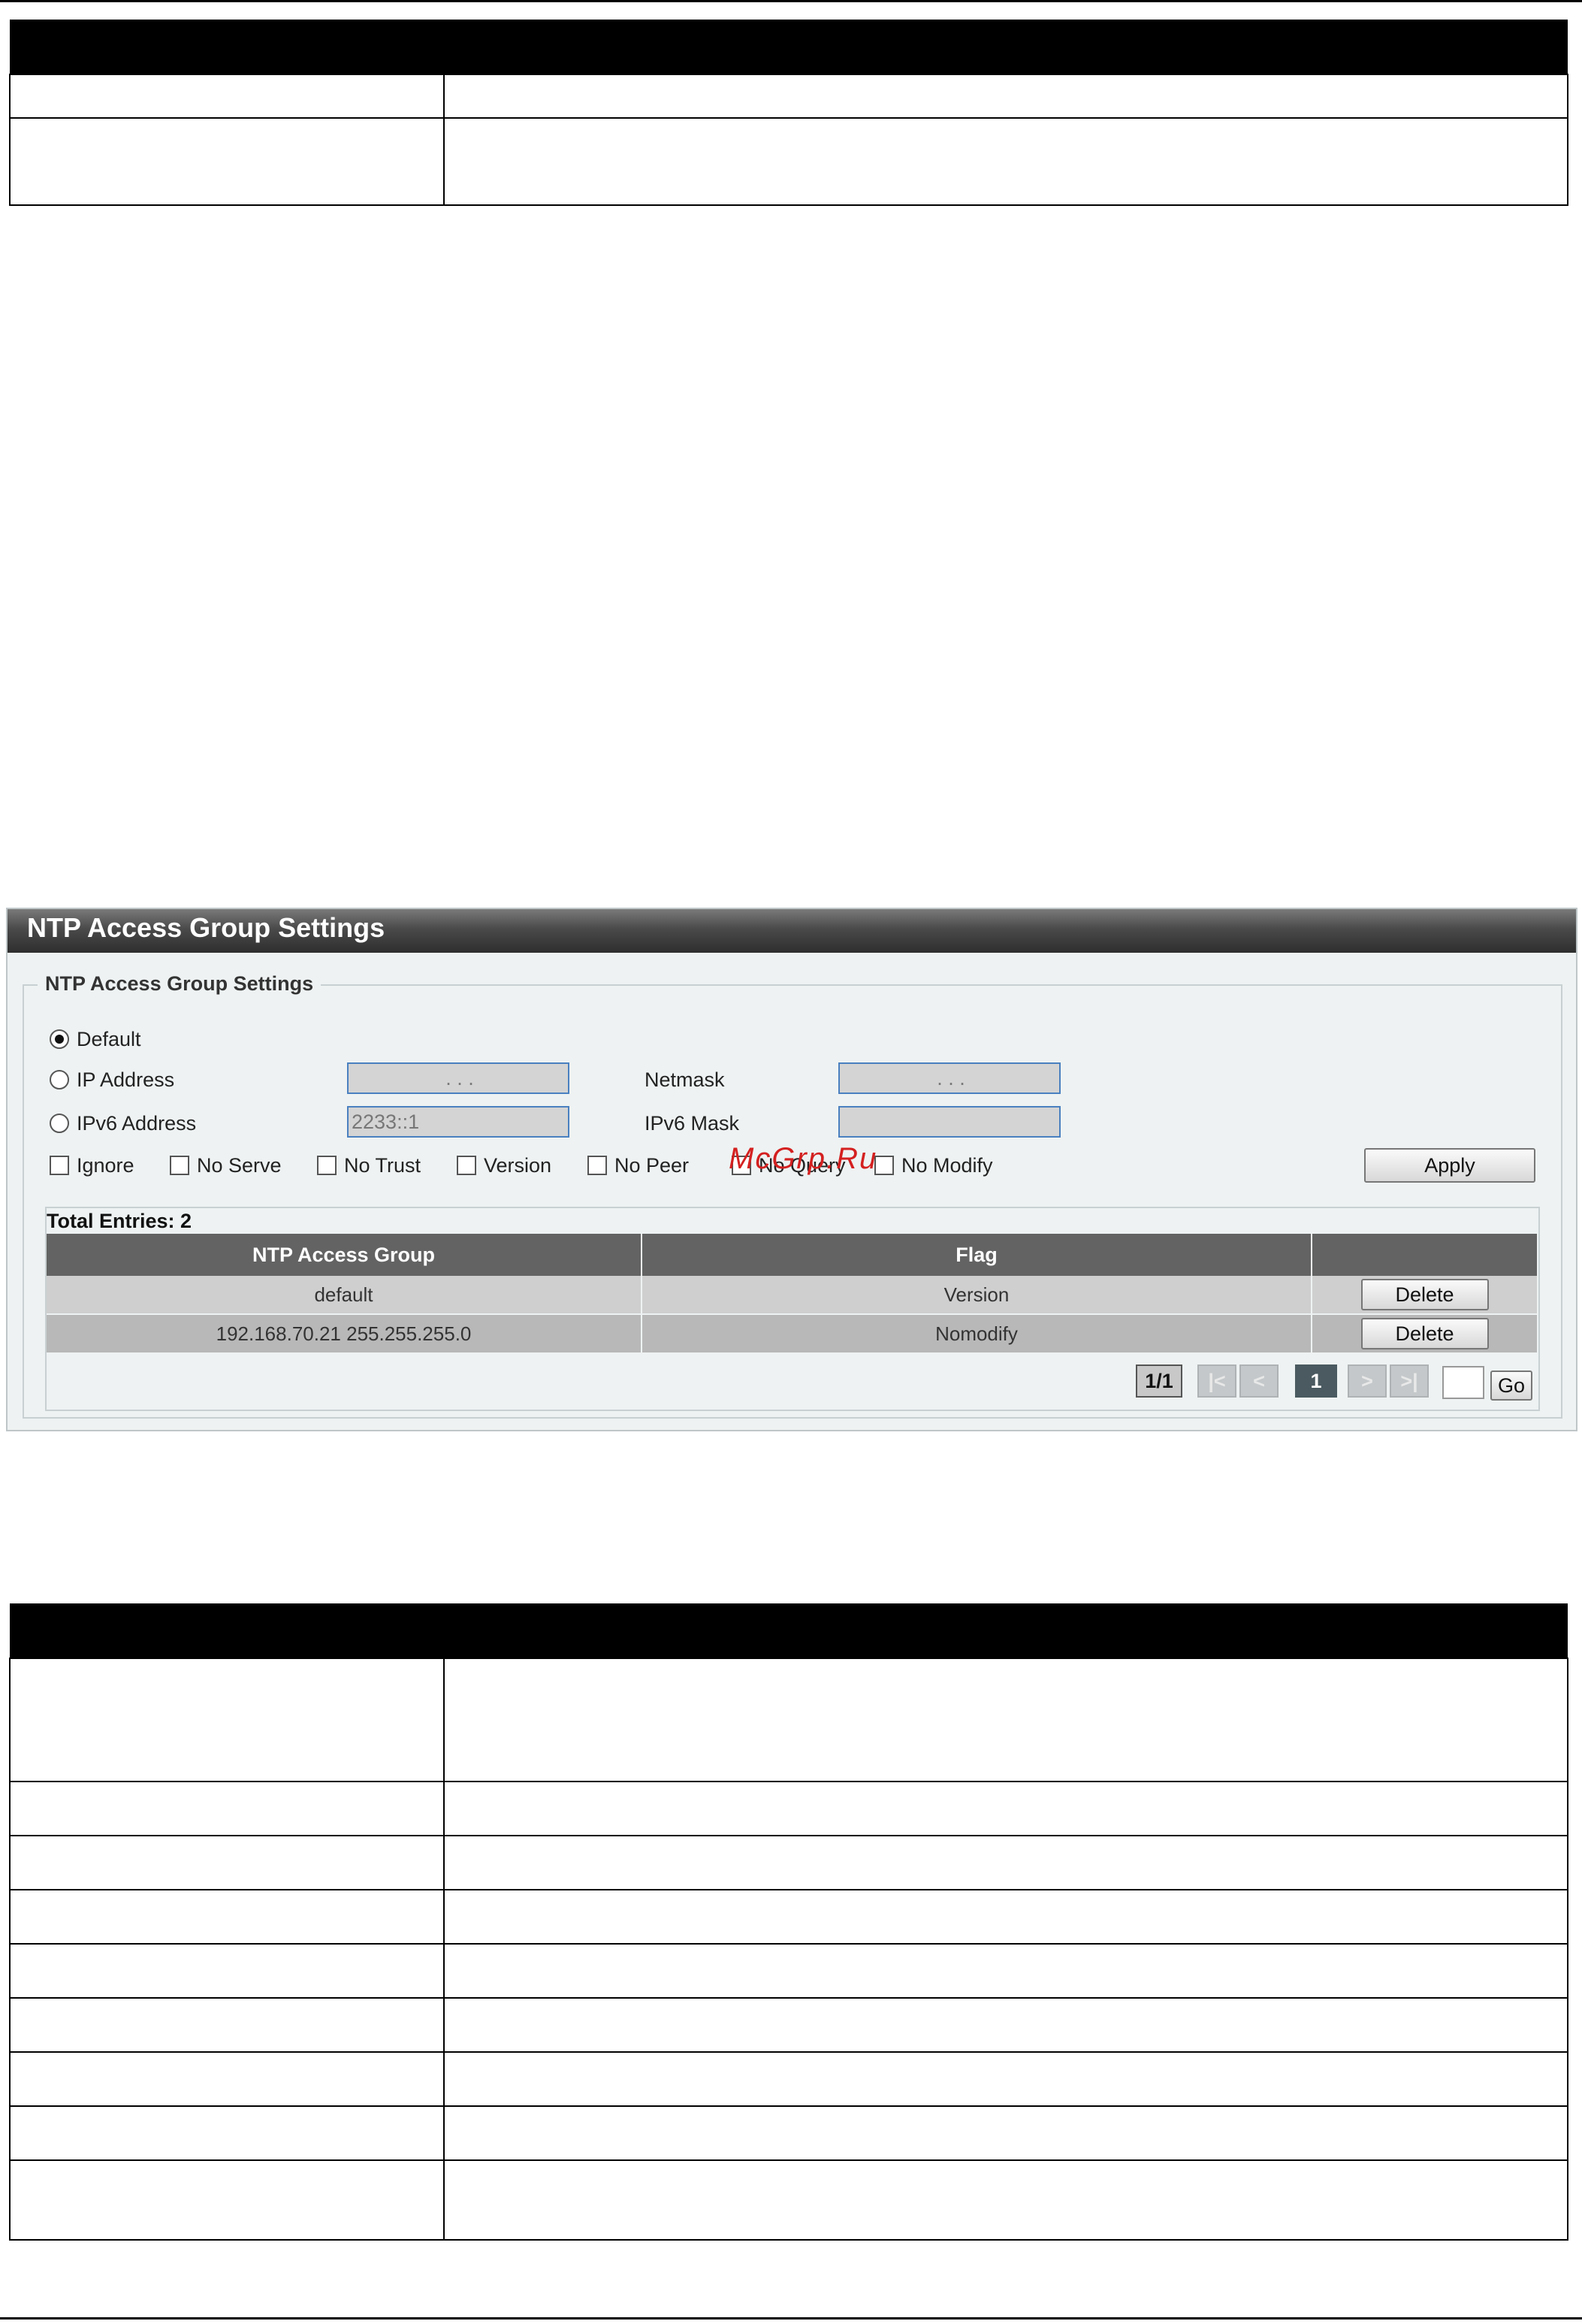 The image size is (1582, 2324). Describe the element at coordinates (1216, 1381) in the screenshot. I see `first-page-button: |<` at that location.